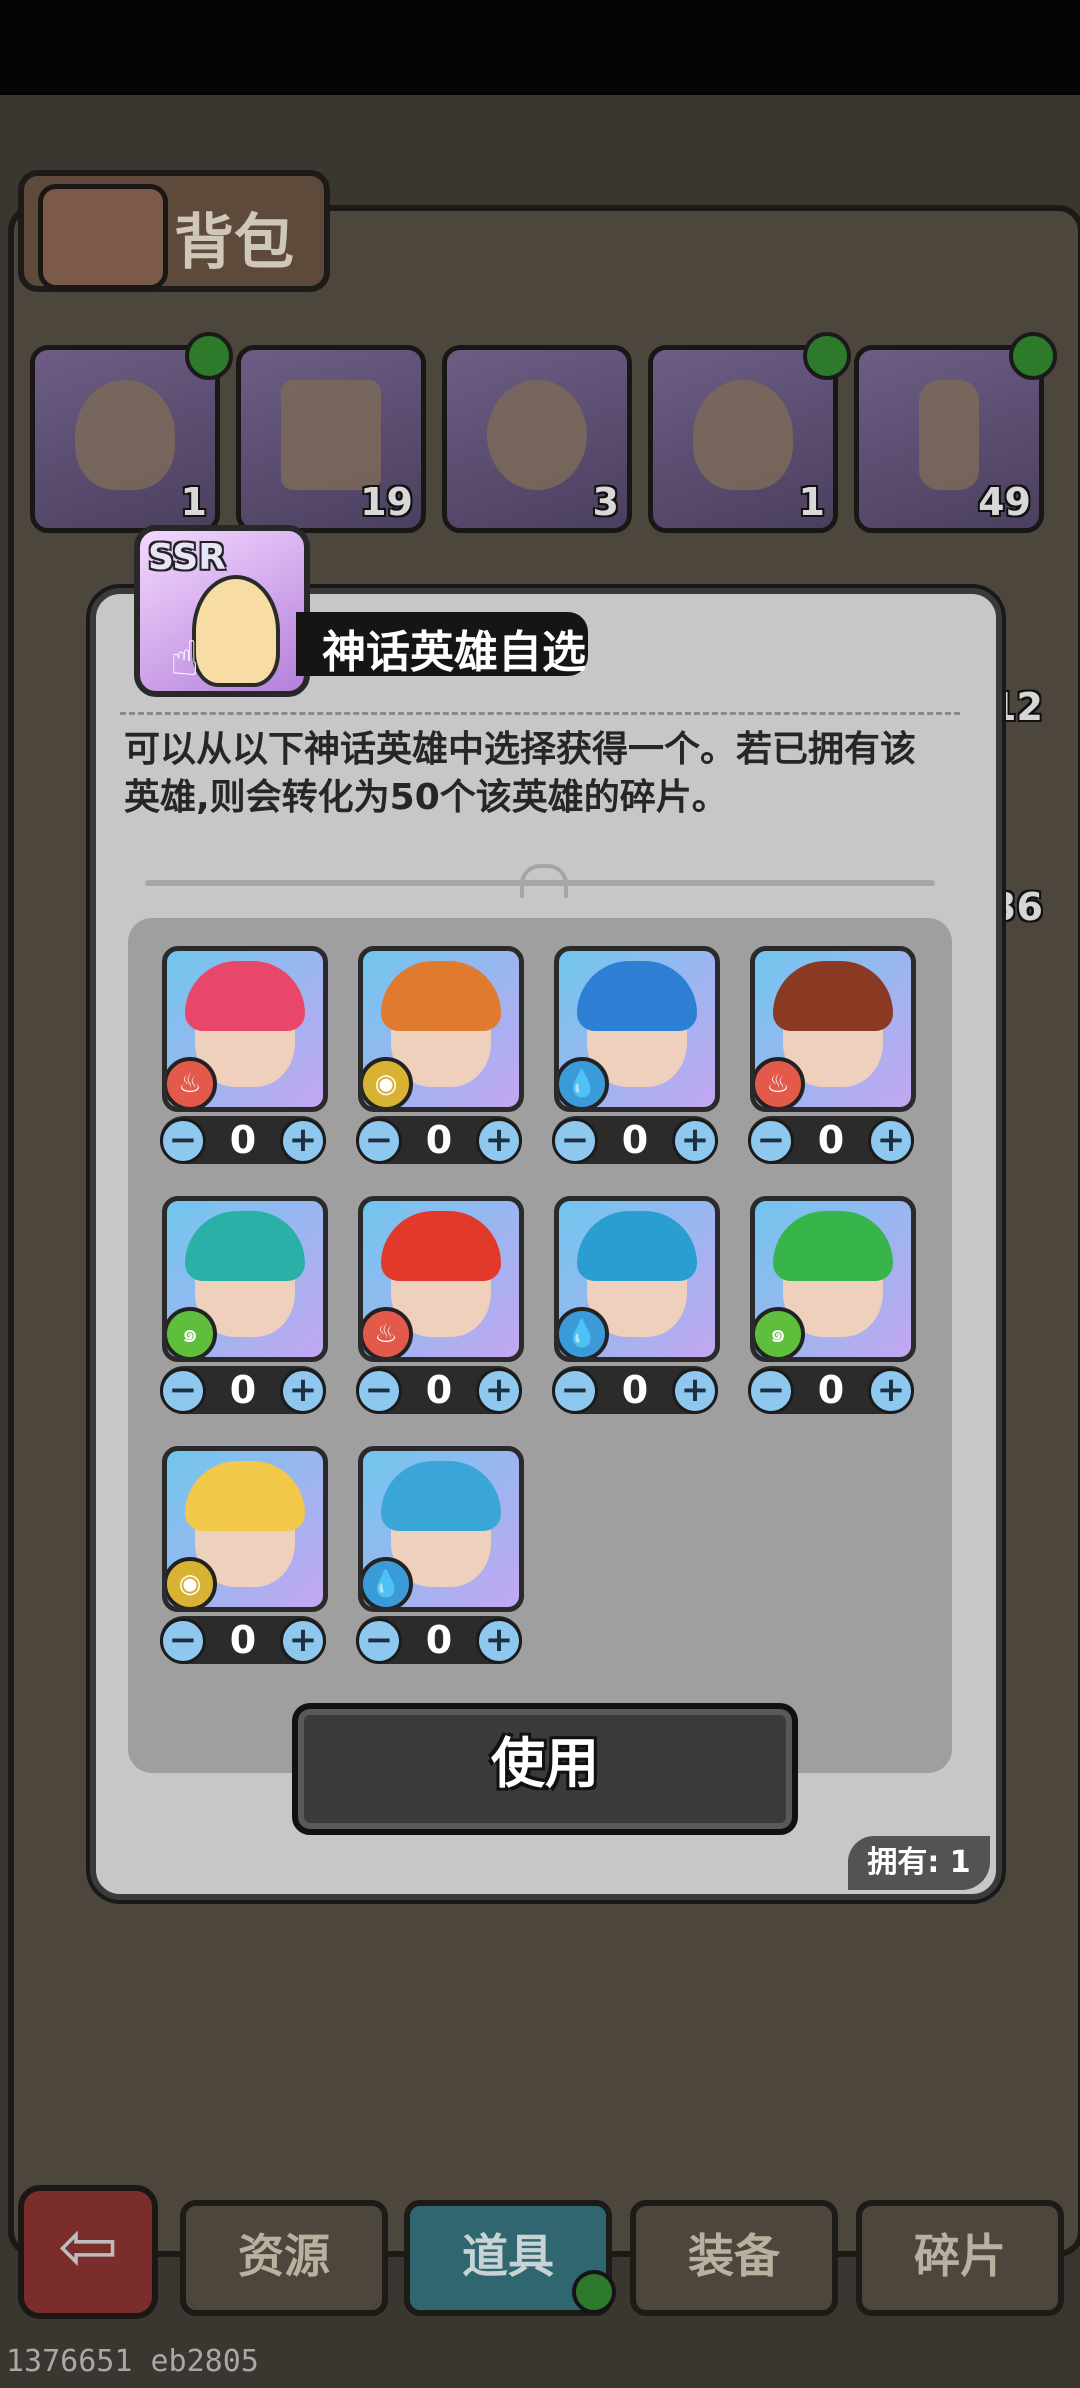 The width and height of the screenshot is (1080, 2388). I want to click on owned-count: 拥有: 1, so click(919, 1863).